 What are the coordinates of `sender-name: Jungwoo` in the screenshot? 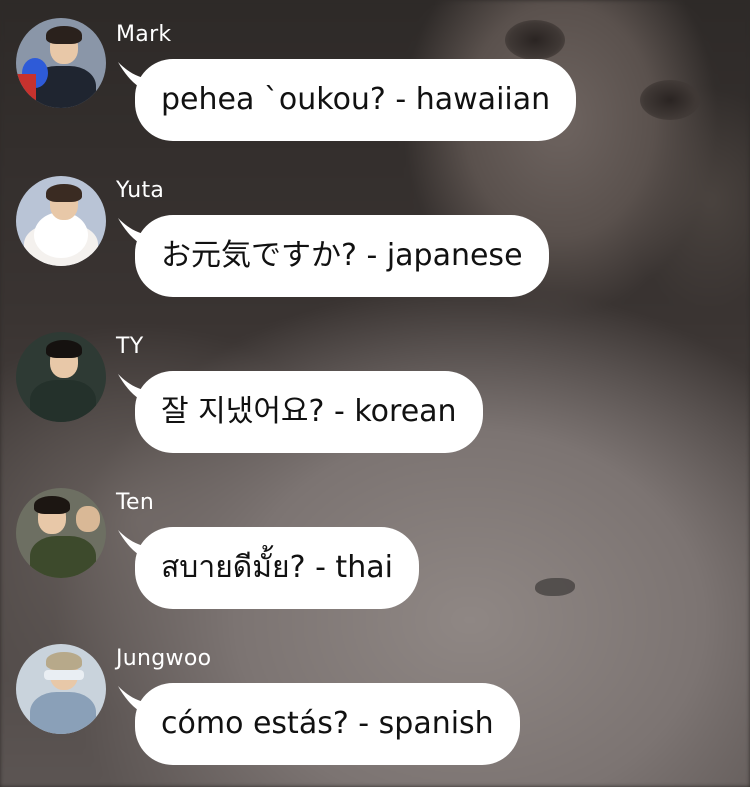 It's located at (164, 658).